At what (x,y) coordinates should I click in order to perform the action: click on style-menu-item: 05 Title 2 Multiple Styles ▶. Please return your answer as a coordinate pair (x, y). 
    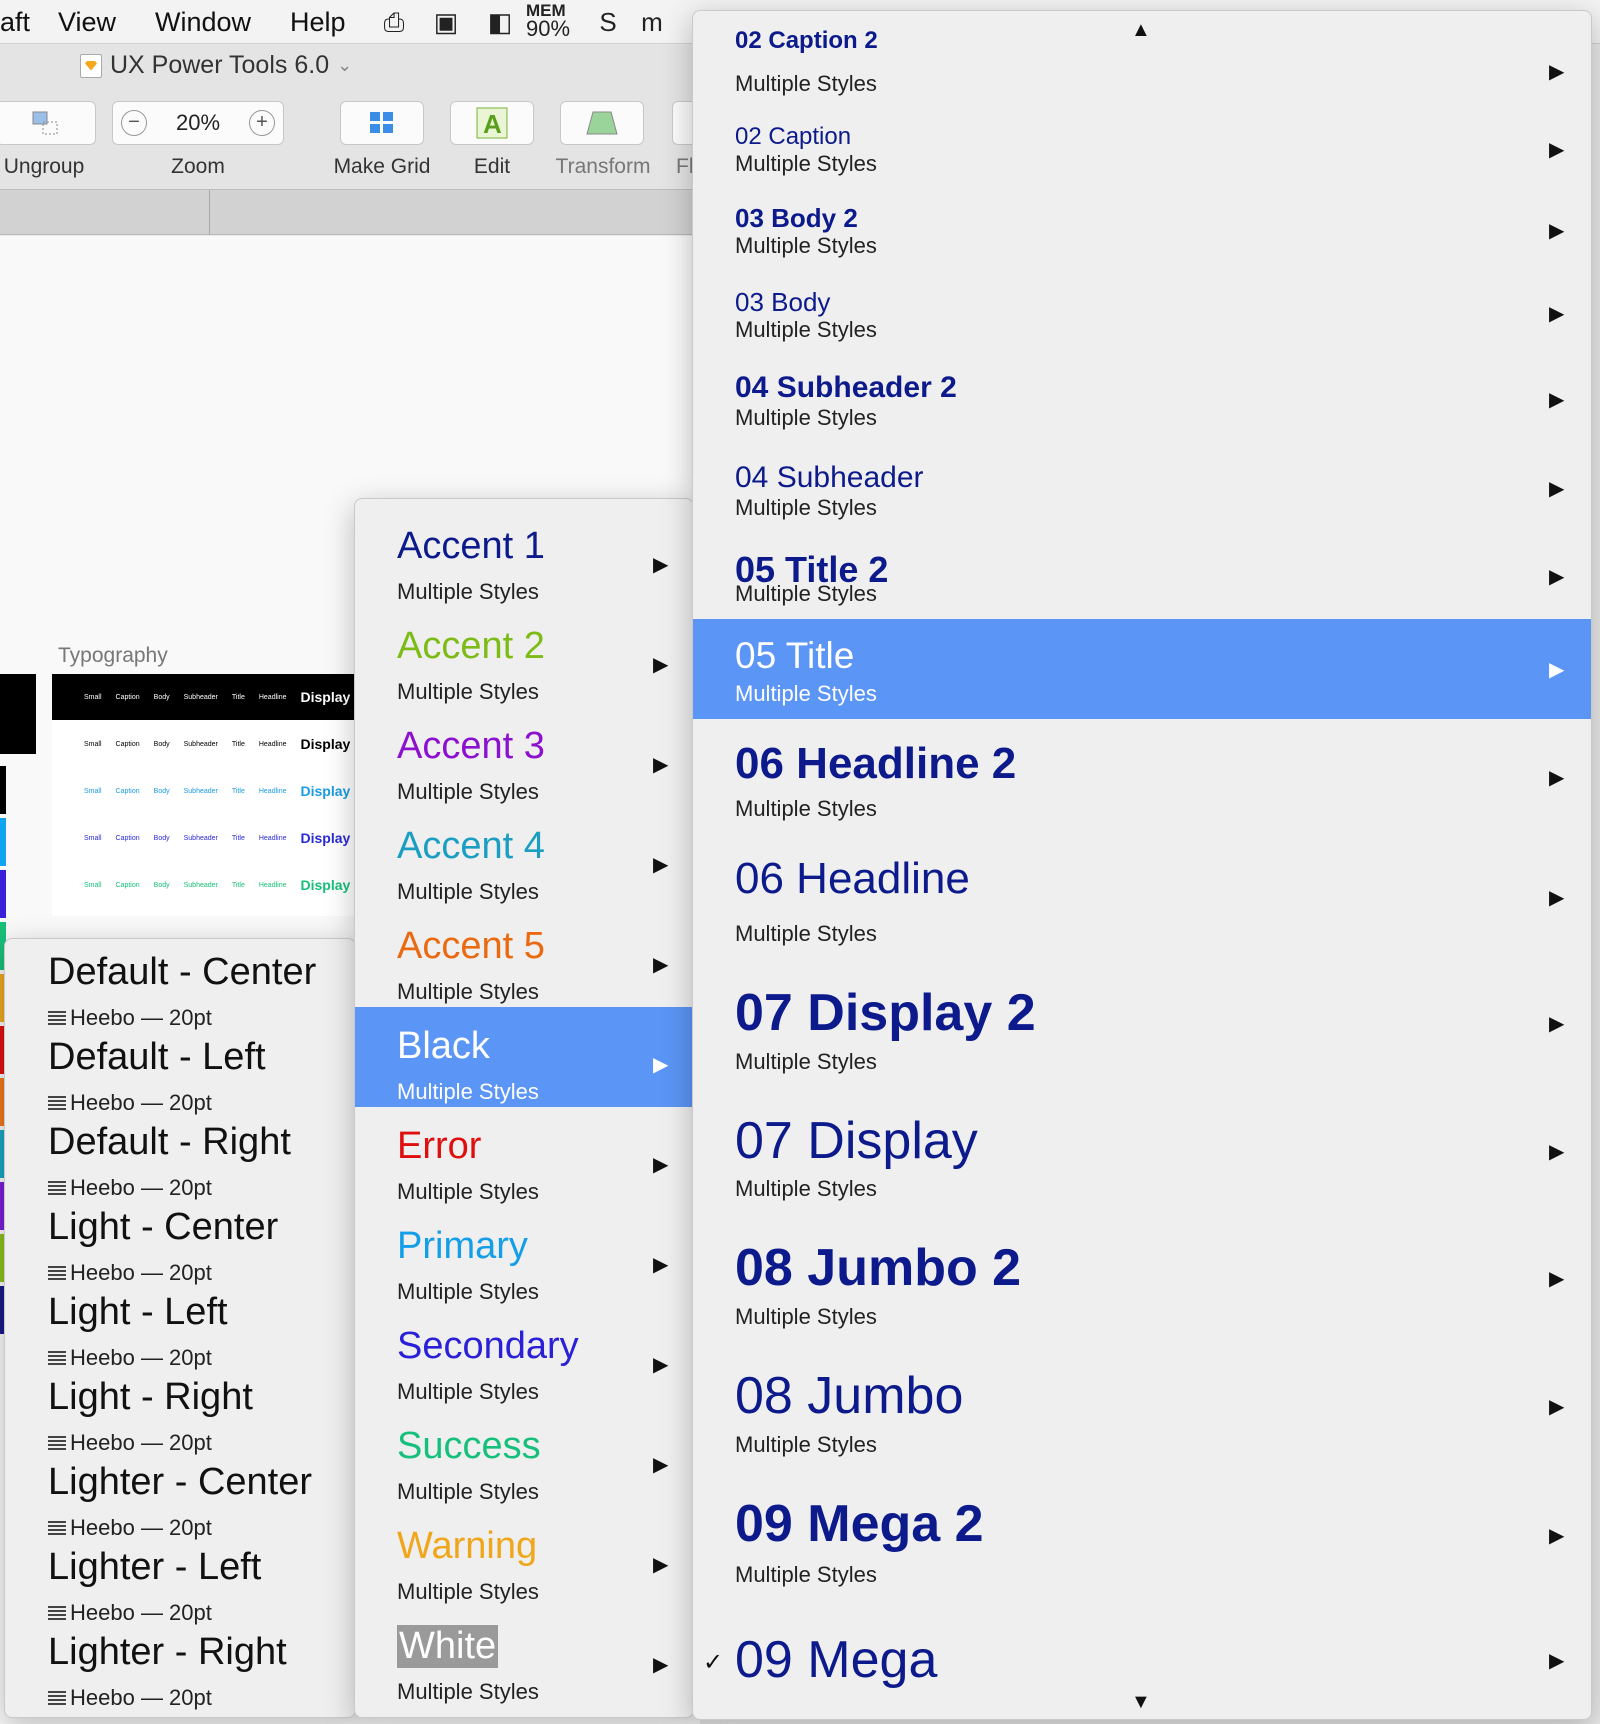
    Looking at the image, I should click on (1142, 576).